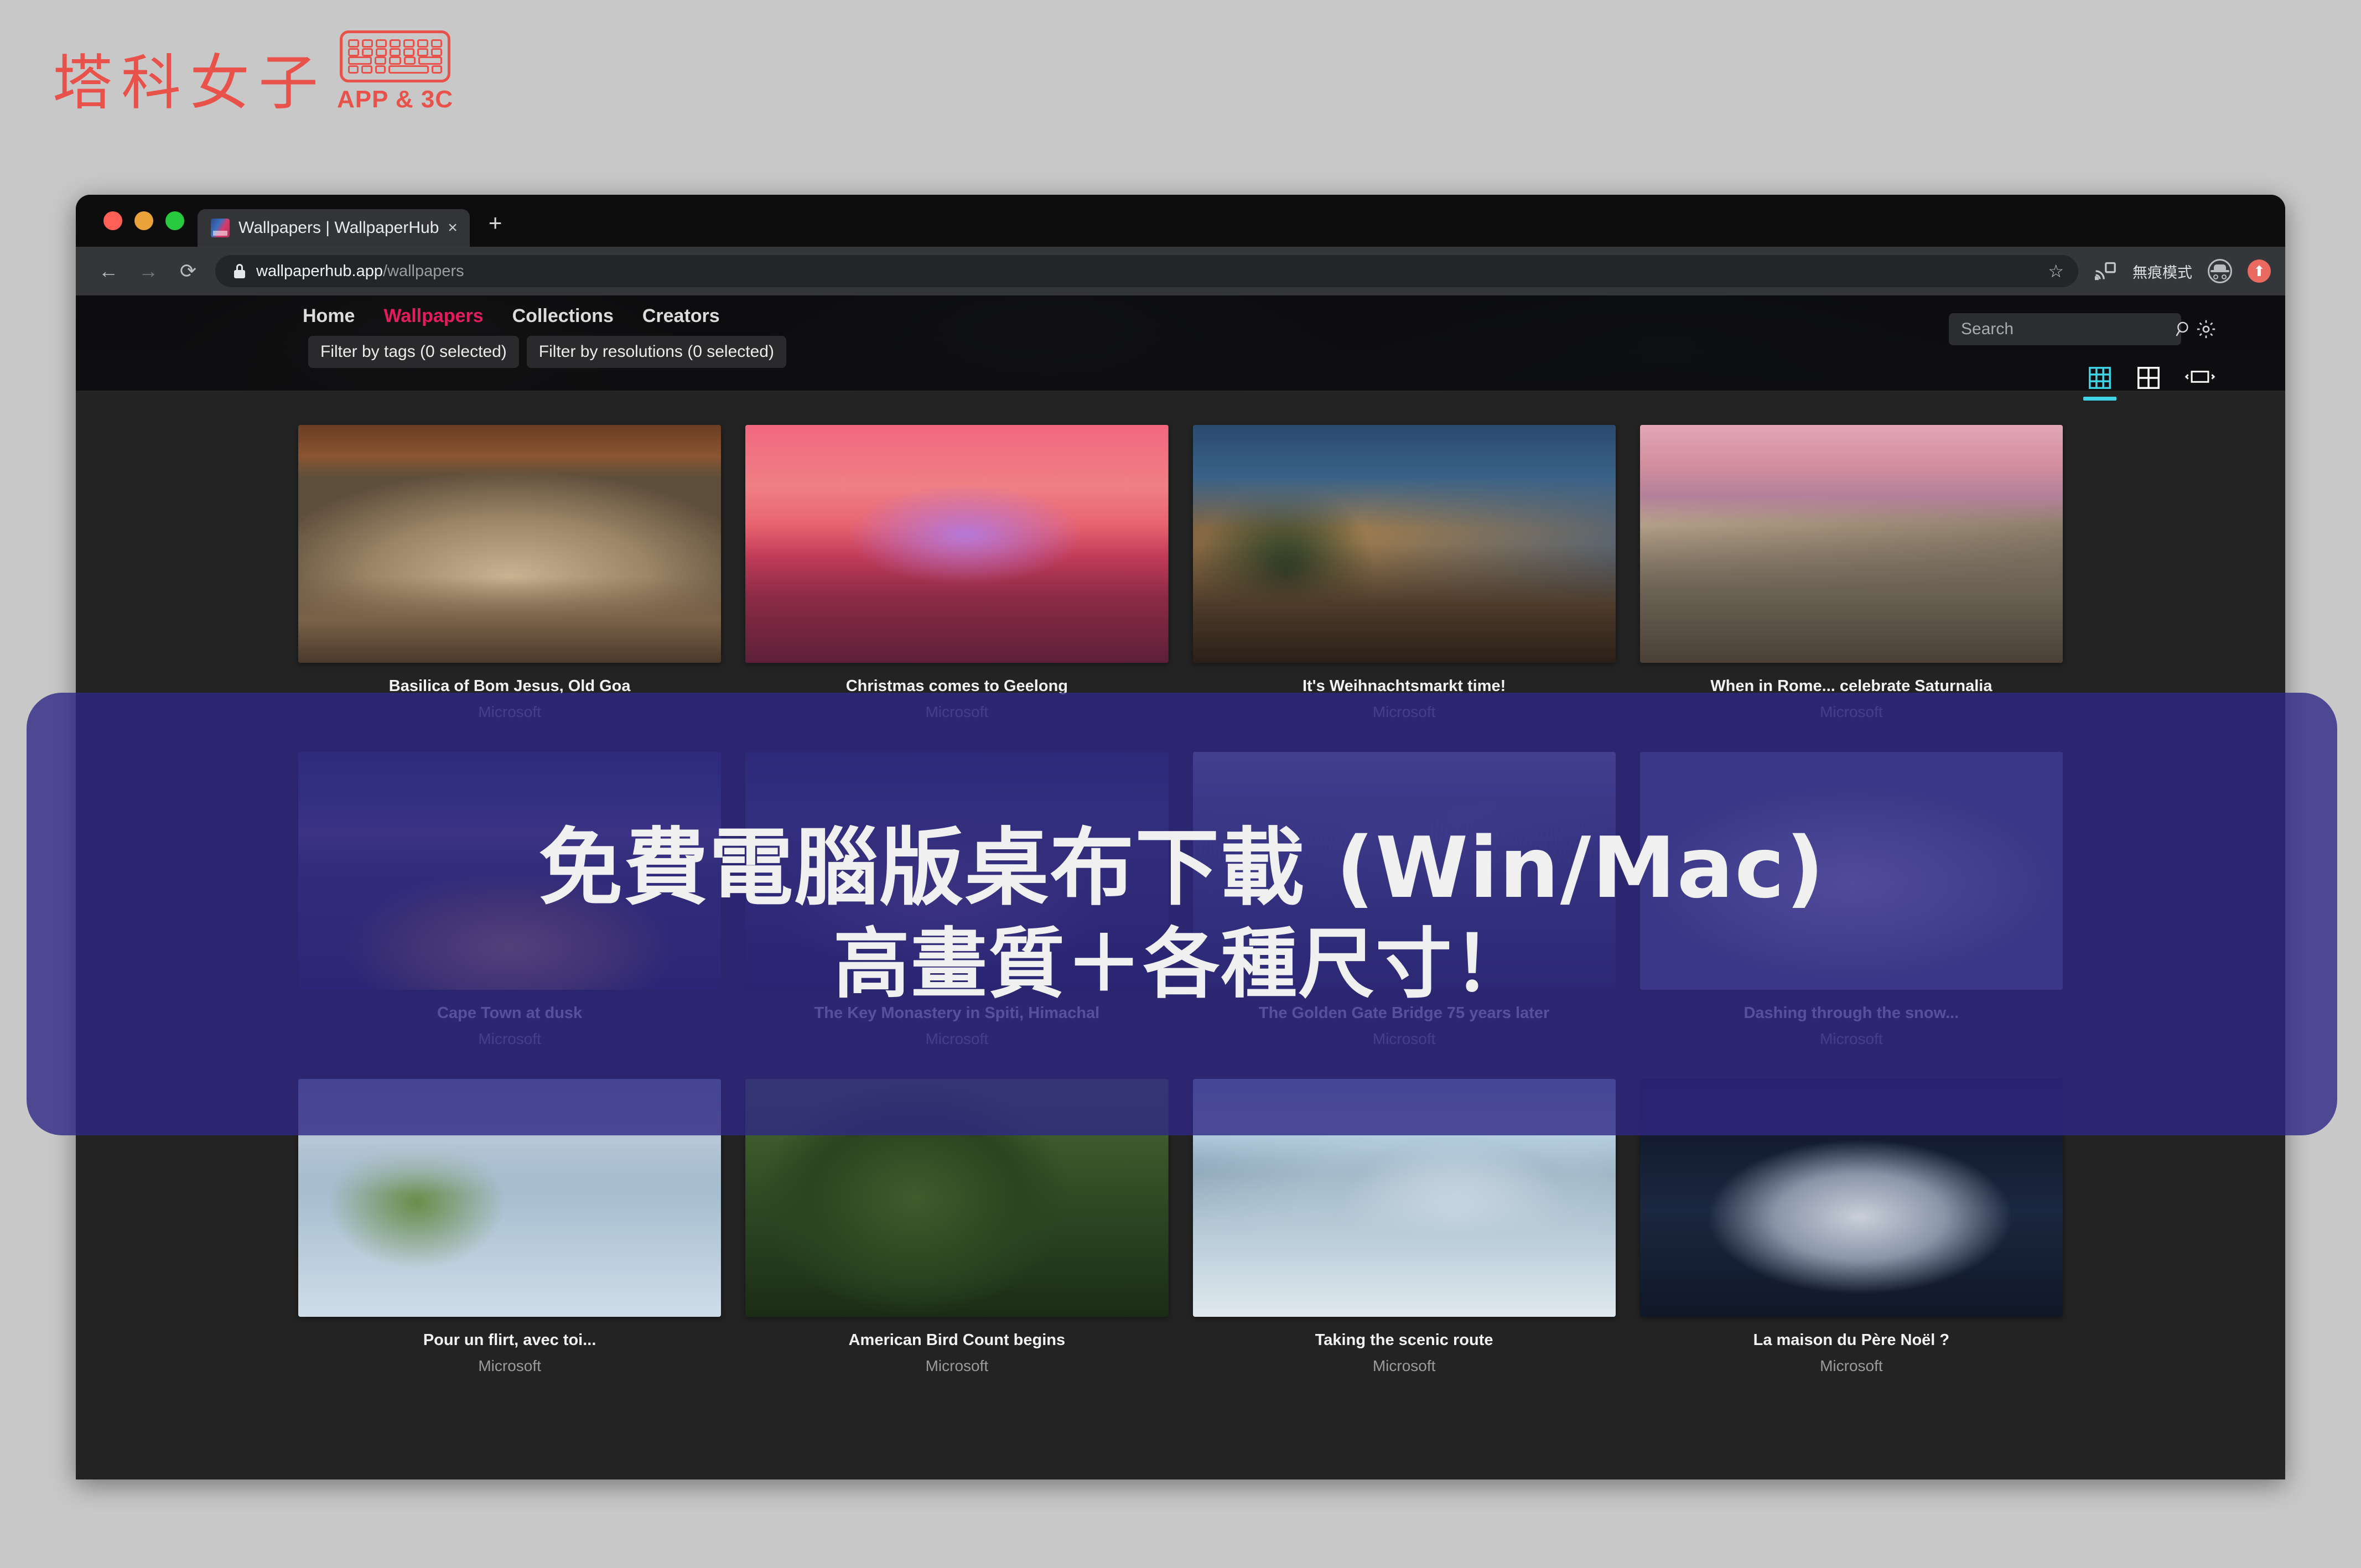 The width and height of the screenshot is (2361, 1568). Describe the element at coordinates (2099, 383) in the screenshot. I see `view-mode-grid-3x3-button` at that location.